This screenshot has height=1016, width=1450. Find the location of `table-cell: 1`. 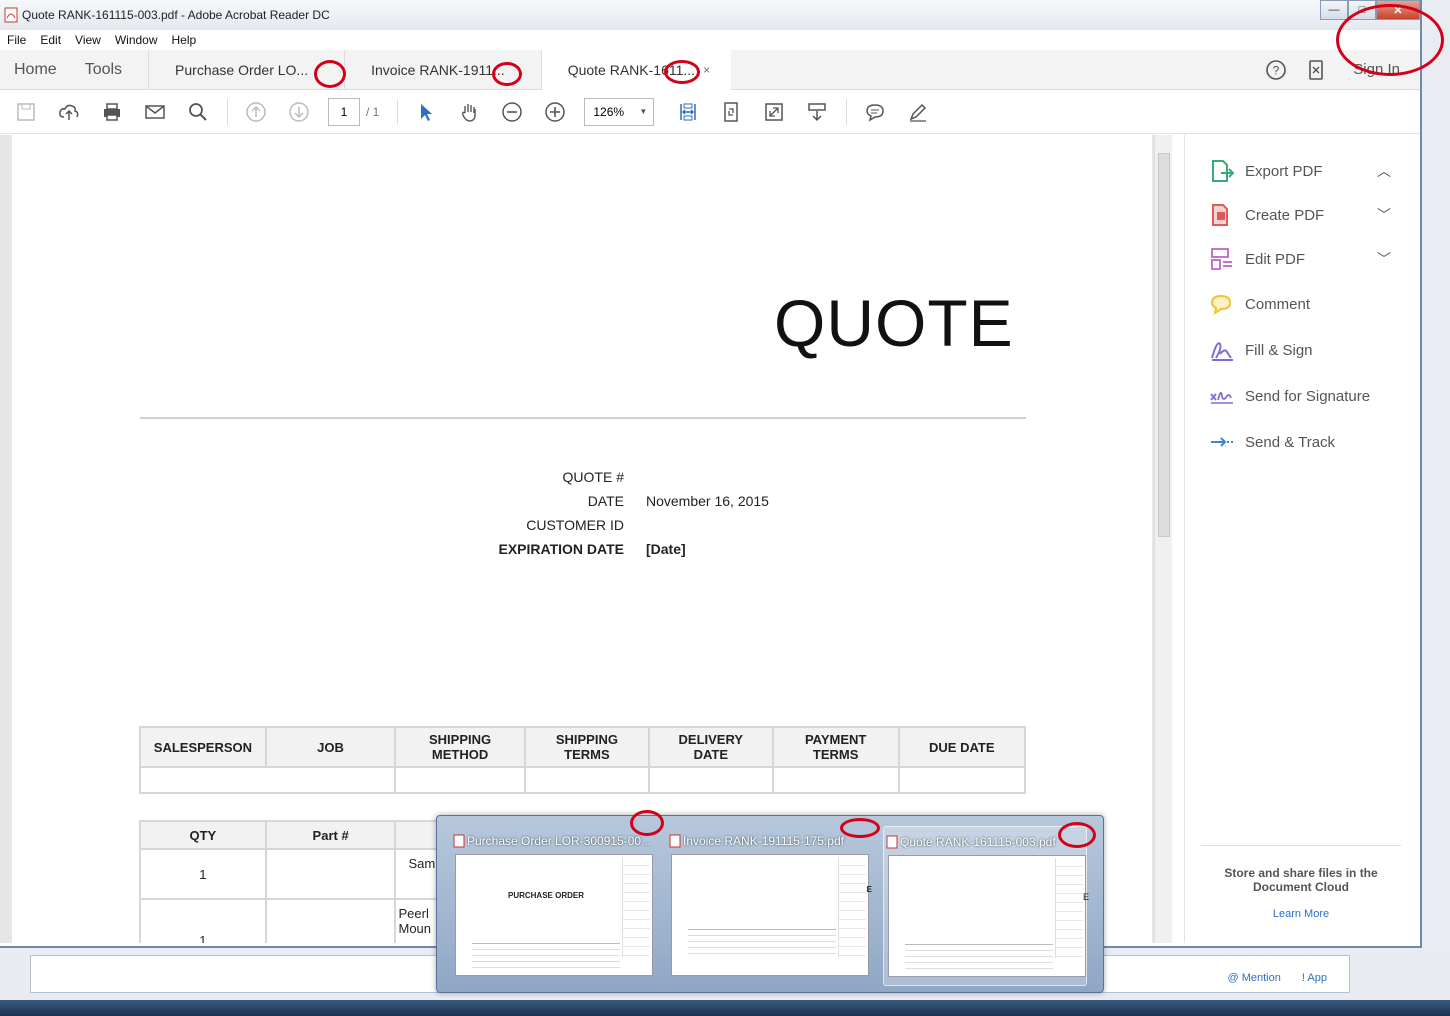

table-cell: 1 is located at coordinates (203, 920).